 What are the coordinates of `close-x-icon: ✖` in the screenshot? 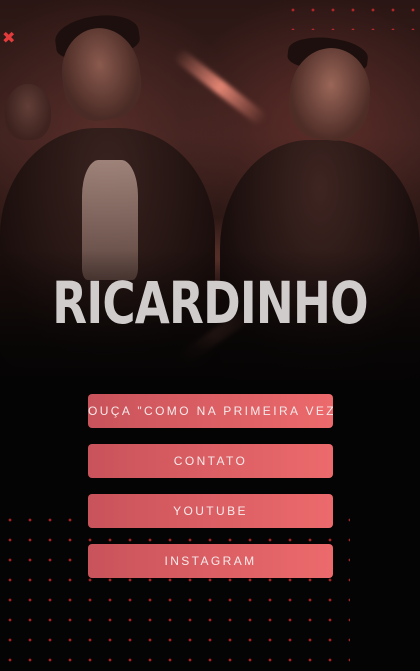 It's located at (9, 37).